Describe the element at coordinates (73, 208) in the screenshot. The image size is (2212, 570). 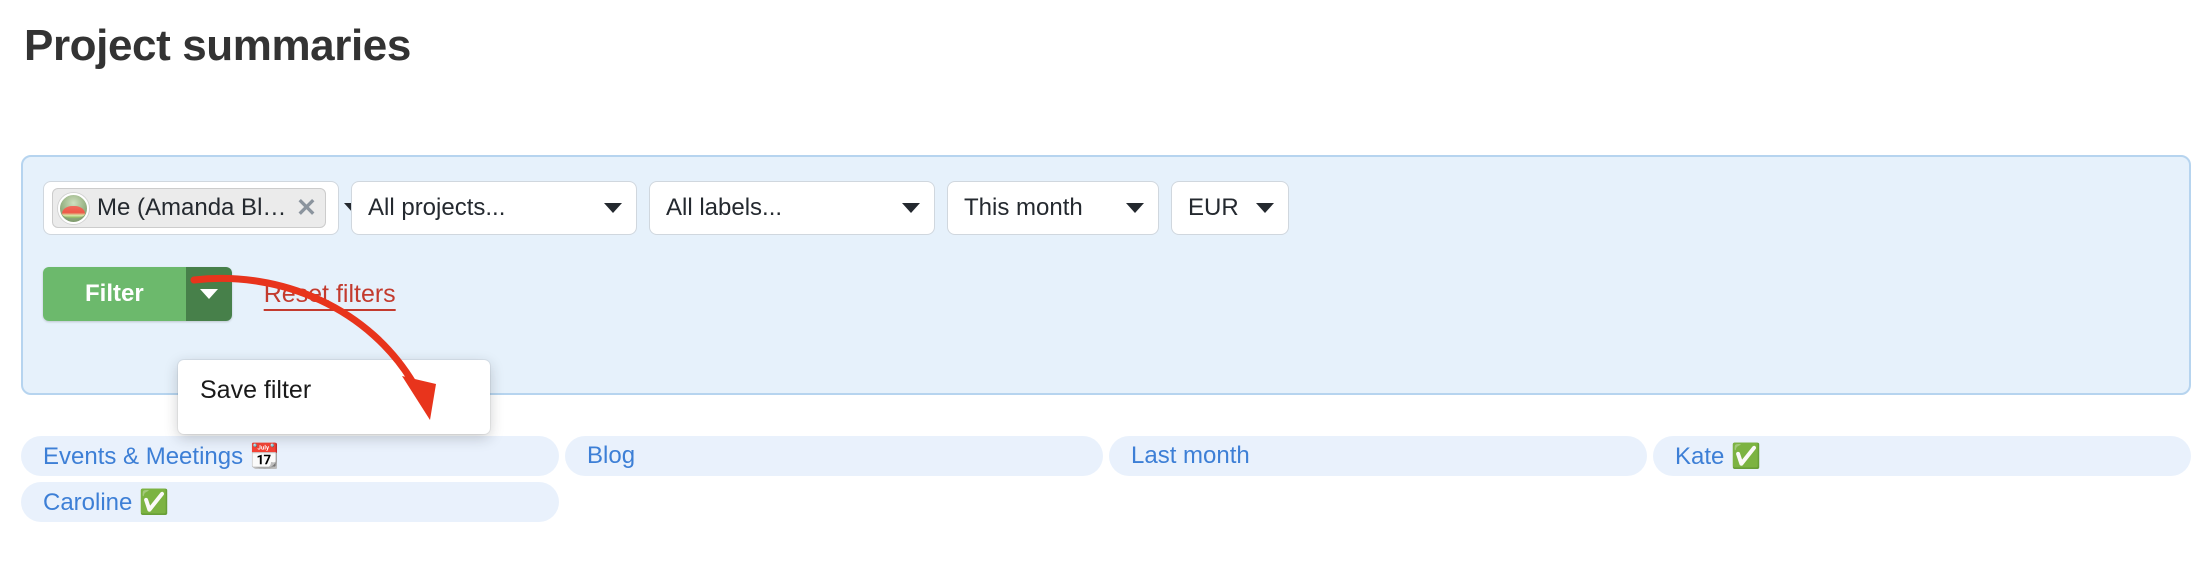
I see `avatar` at that location.